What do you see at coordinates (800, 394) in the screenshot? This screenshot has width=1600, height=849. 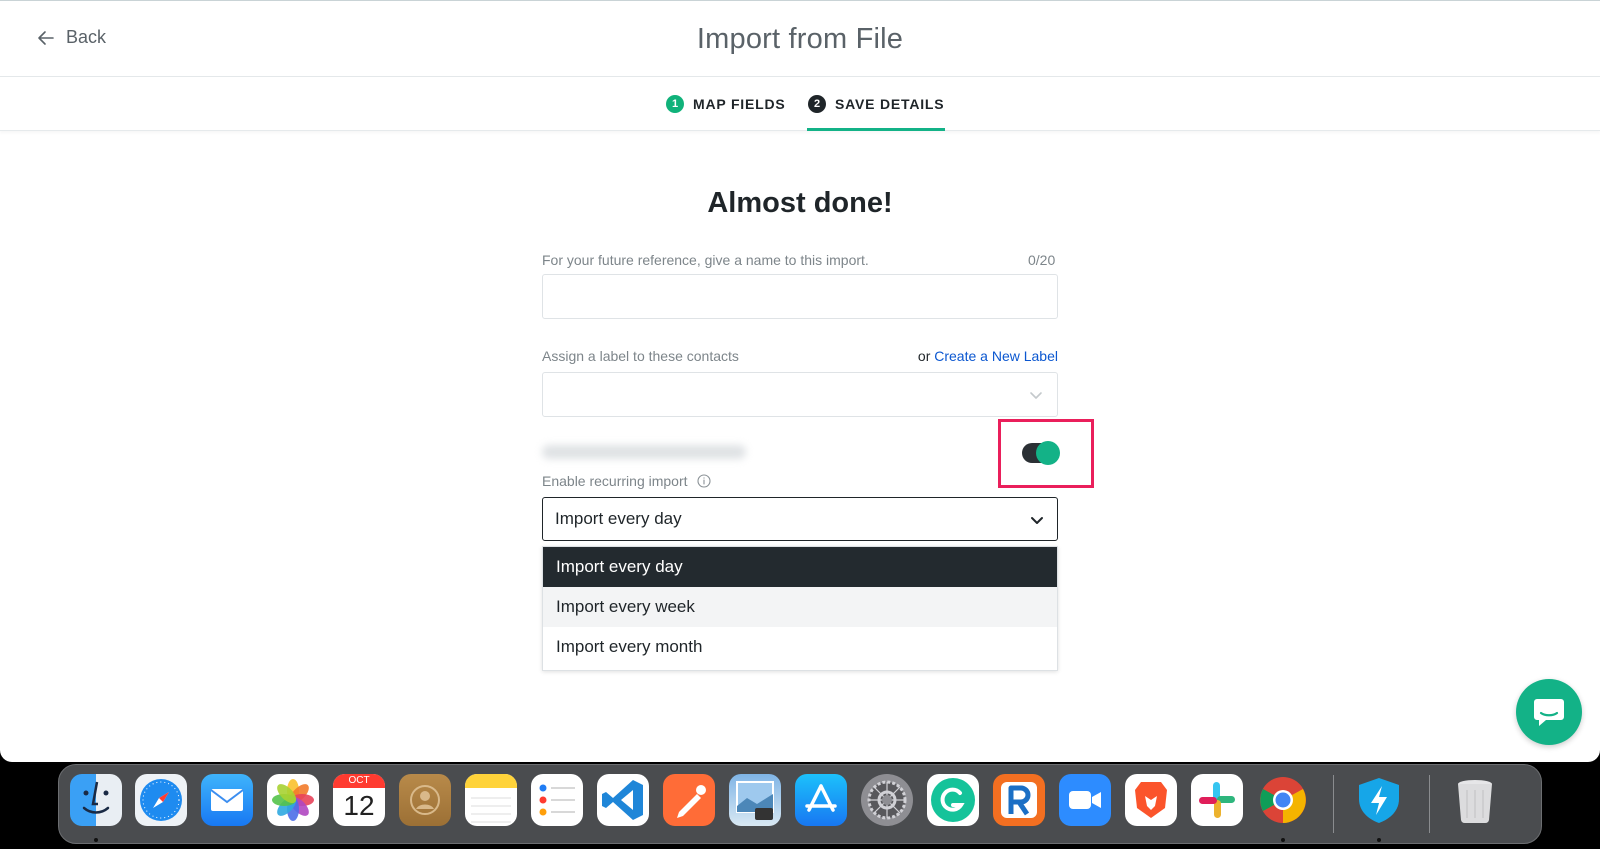 I see `label-select` at bounding box center [800, 394].